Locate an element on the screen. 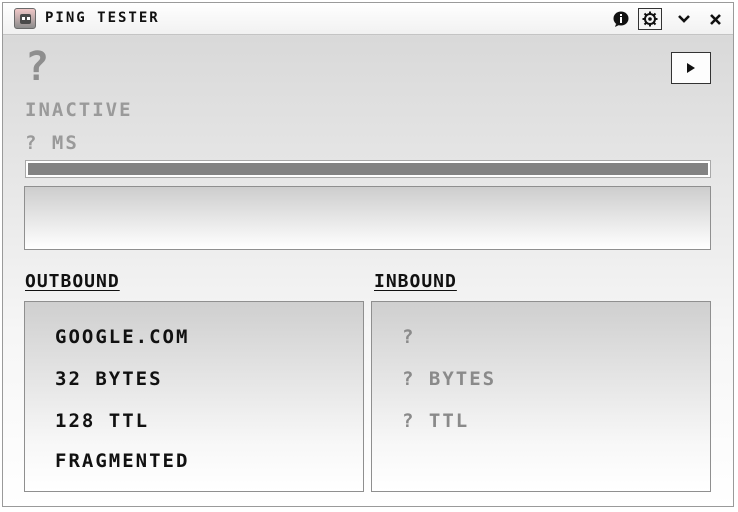 Image resolution: width=738 pixels, height=512 pixels. title-bar: PING TESTER is located at coordinates (368, 19).